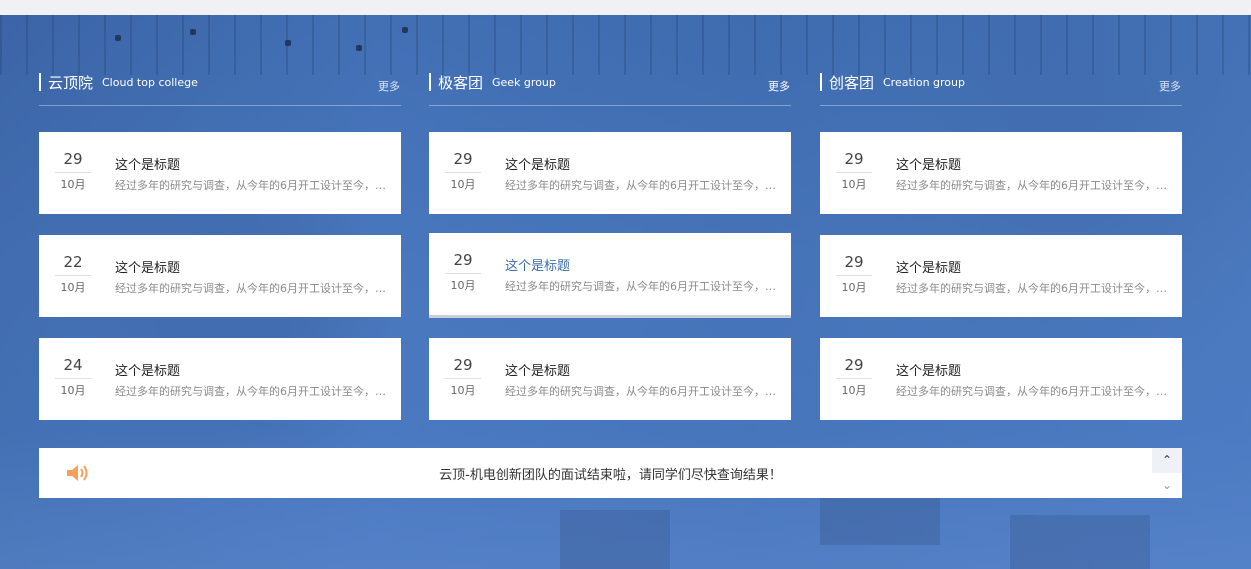  I want to click on ceiling-decoration, so click(625, 45).